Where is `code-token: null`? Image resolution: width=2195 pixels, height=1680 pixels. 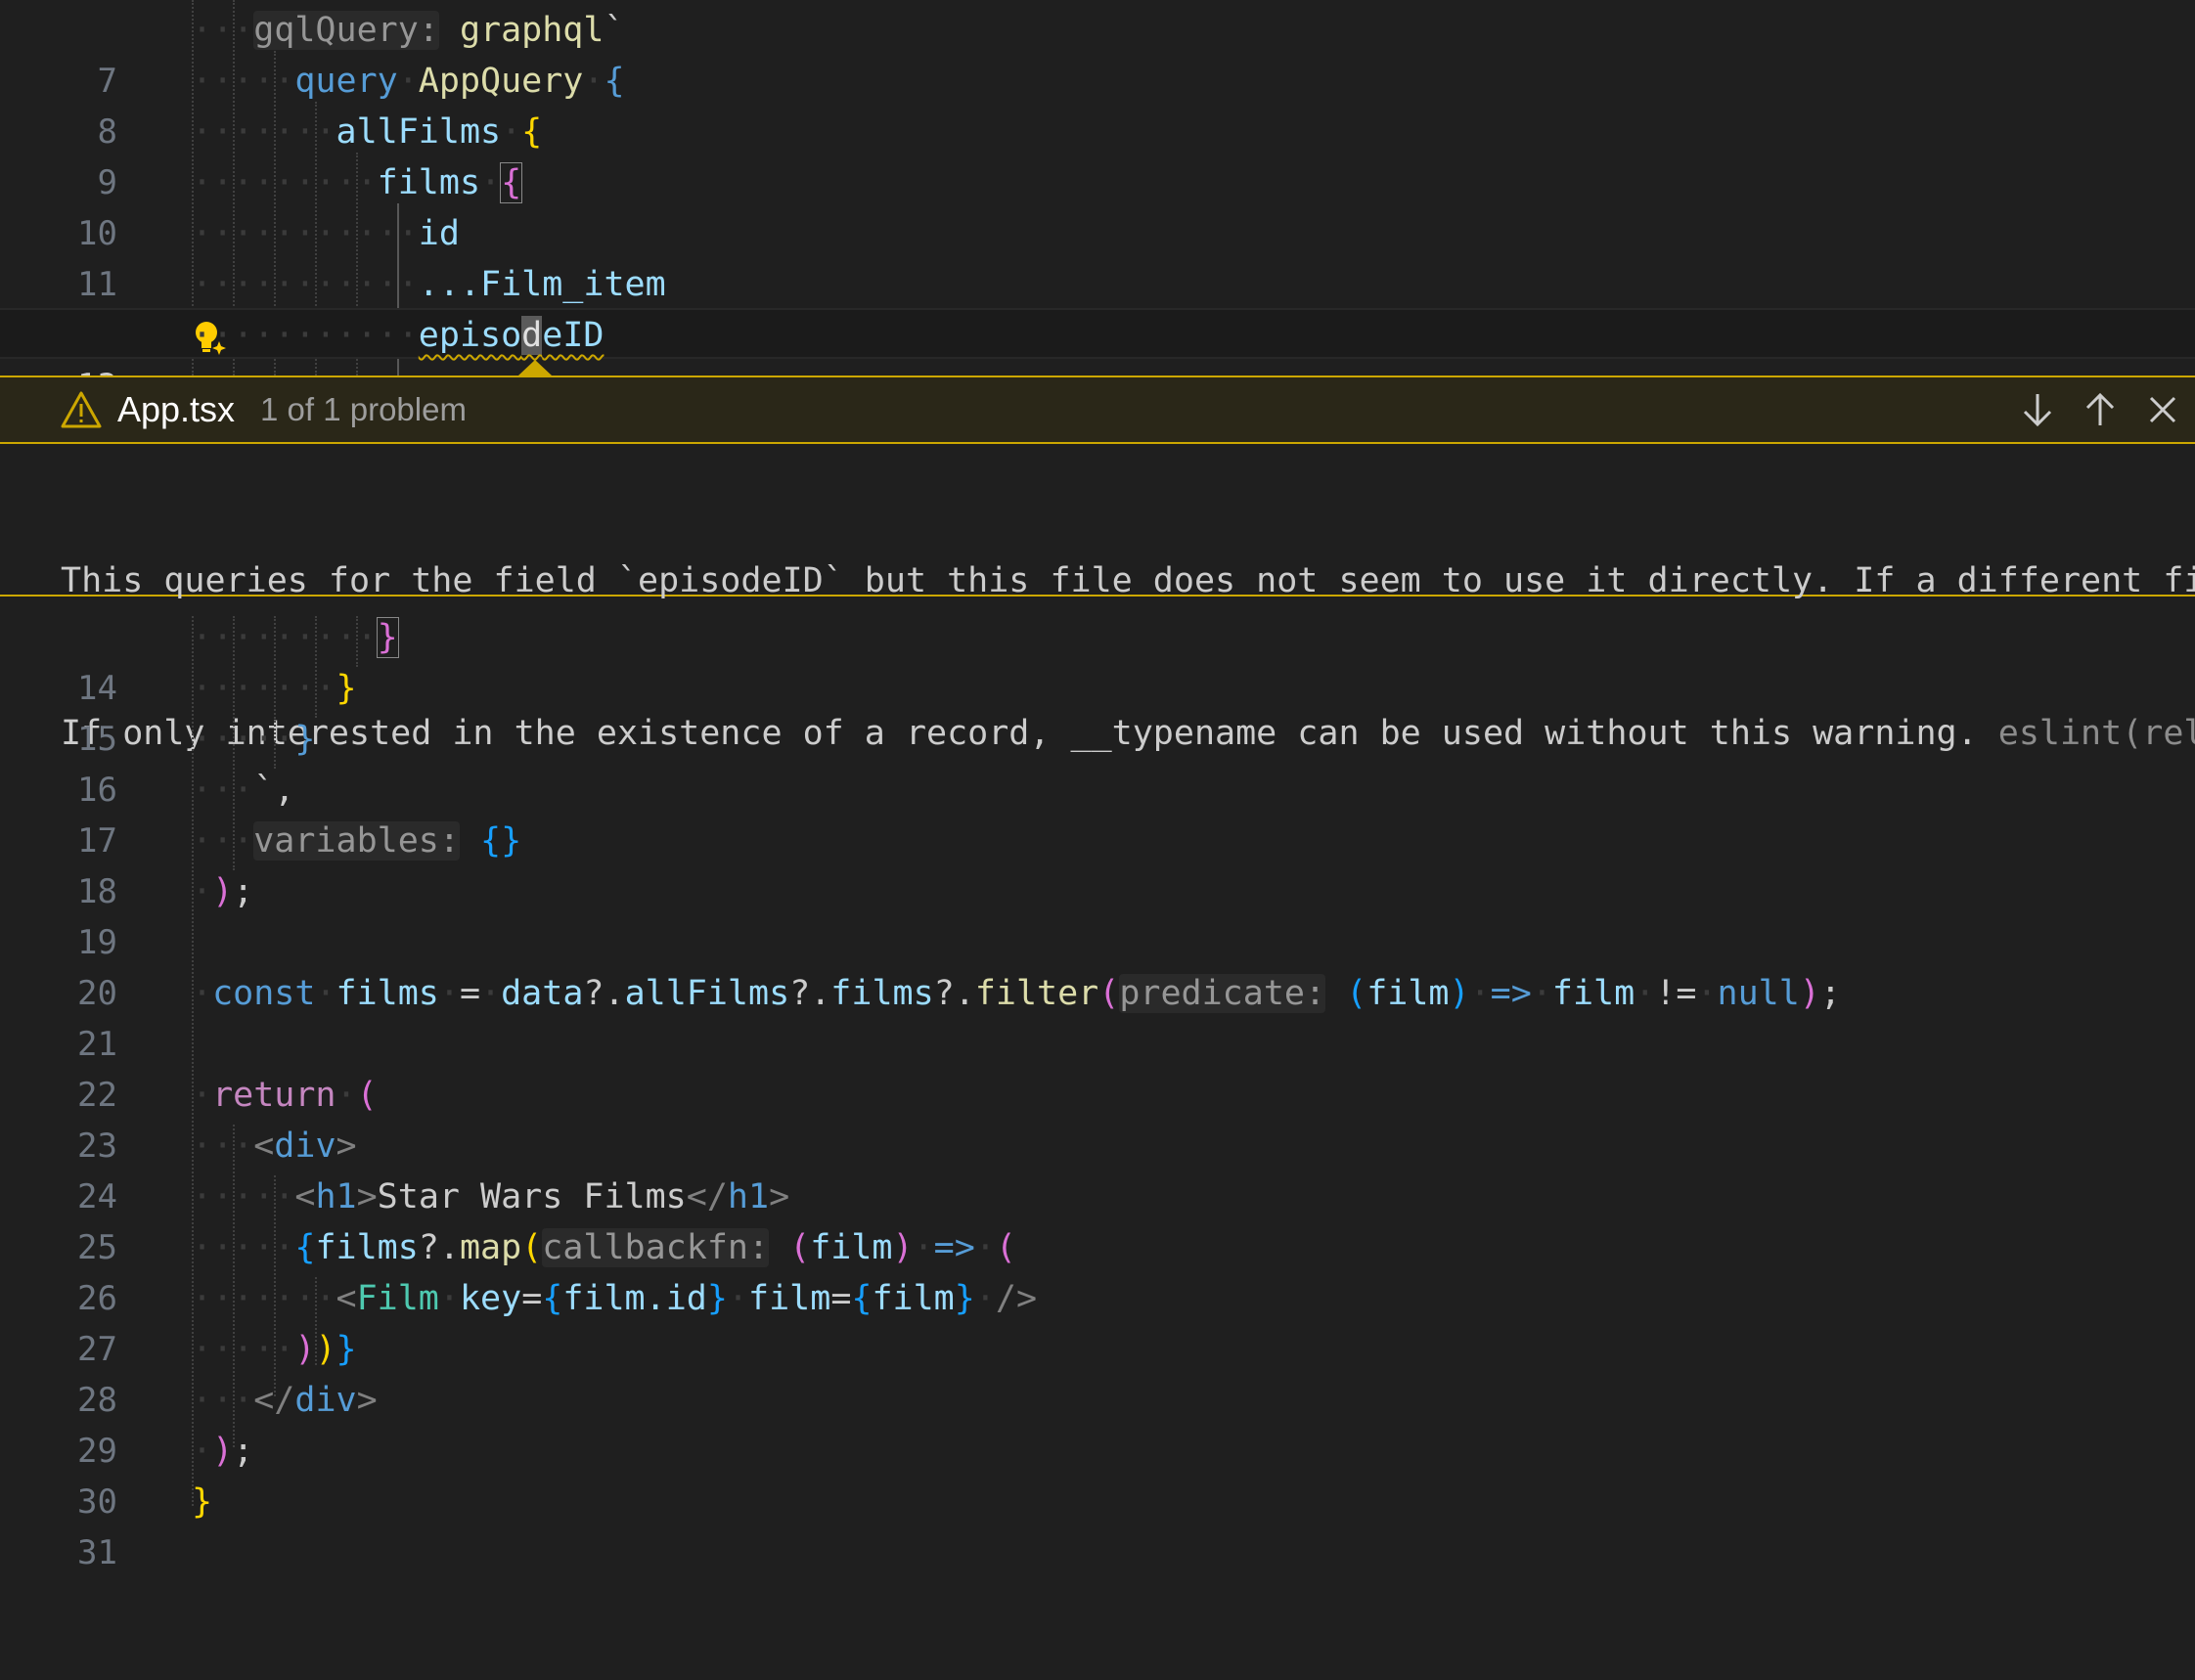 code-token: null is located at coordinates (1758, 993).